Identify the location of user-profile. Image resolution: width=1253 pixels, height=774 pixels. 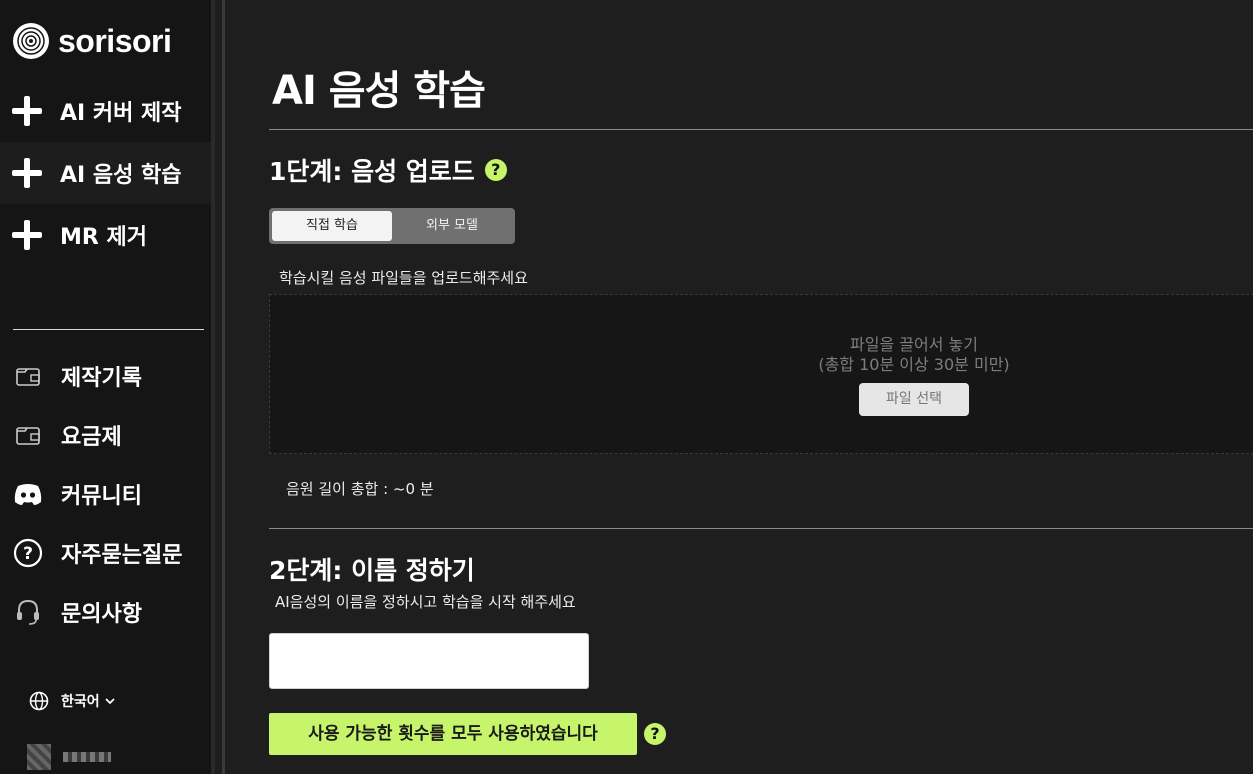
(69, 757).